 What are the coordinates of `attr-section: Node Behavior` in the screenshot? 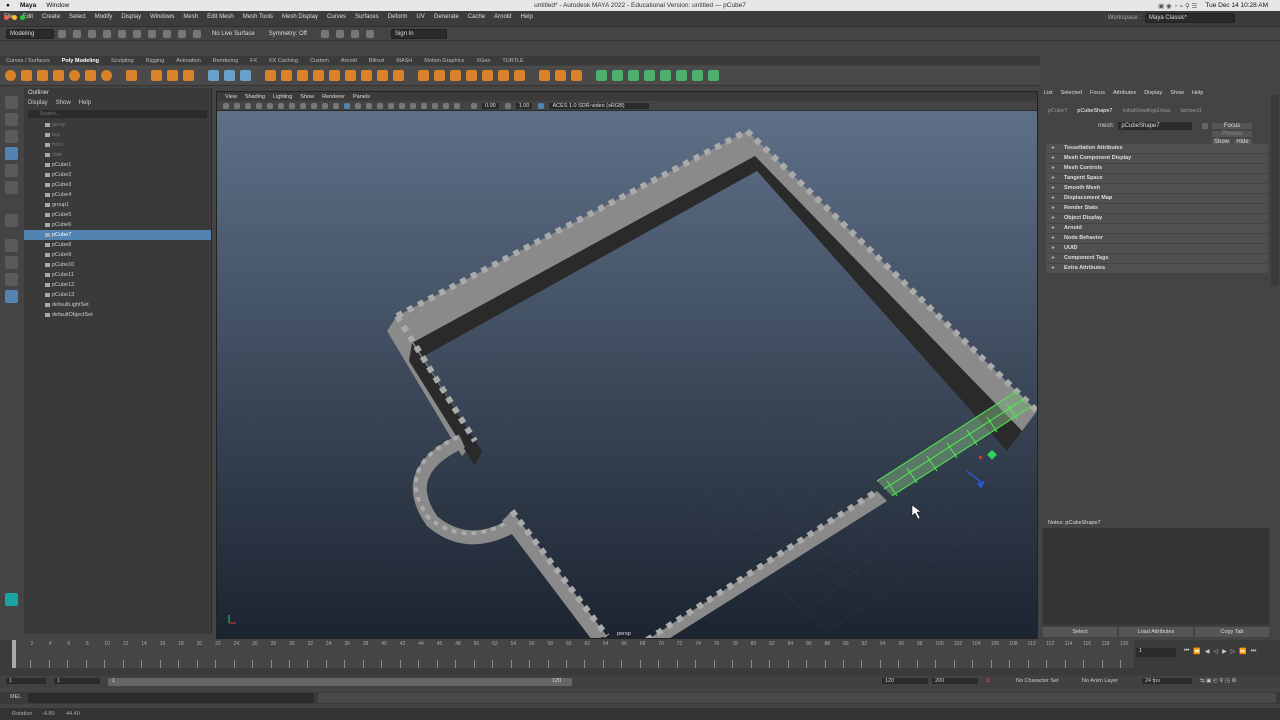 It's located at (1157, 238).